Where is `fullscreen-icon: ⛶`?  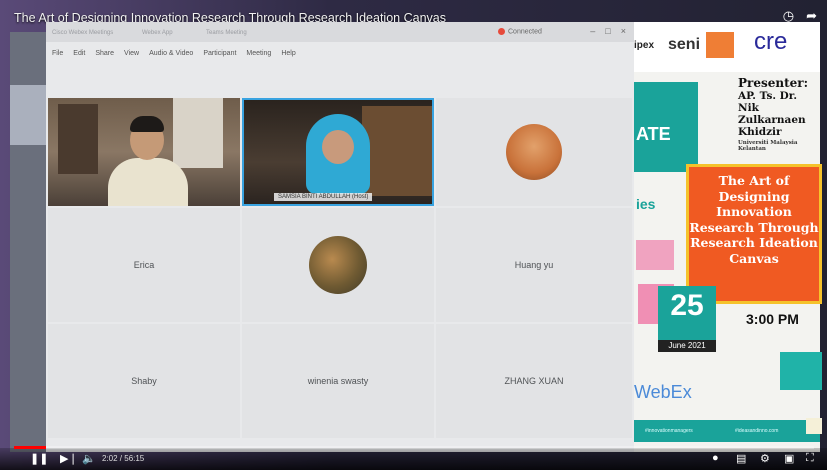 fullscreen-icon: ⛶ is located at coordinates (810, 458).